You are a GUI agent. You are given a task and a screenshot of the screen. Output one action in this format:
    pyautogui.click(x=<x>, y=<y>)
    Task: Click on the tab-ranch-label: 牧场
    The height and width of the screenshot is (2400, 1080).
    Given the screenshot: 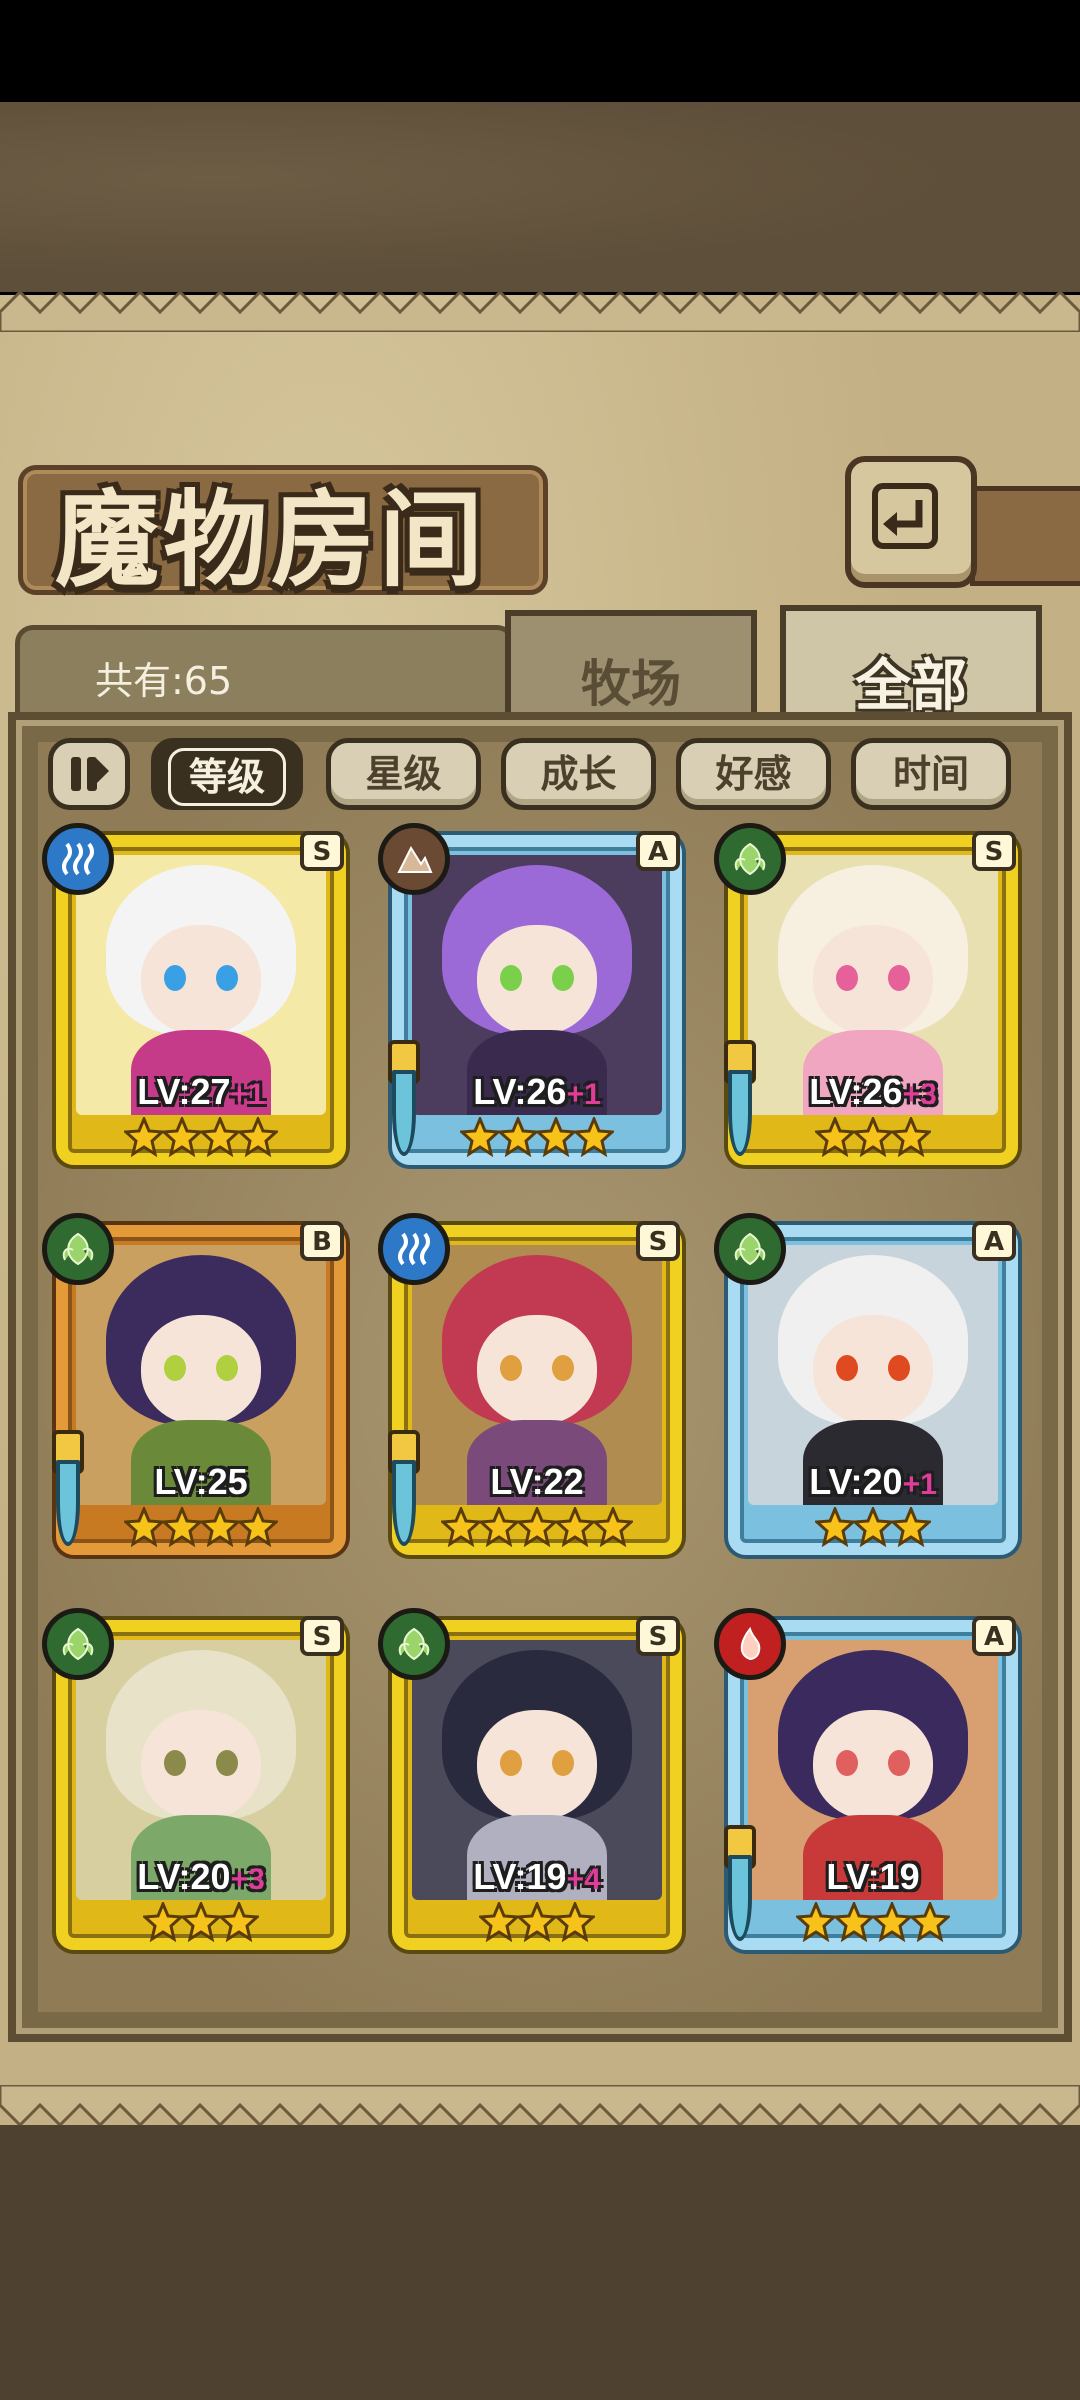 What is the action you would take?
    pyautogui.click(x=631, y=684)
    